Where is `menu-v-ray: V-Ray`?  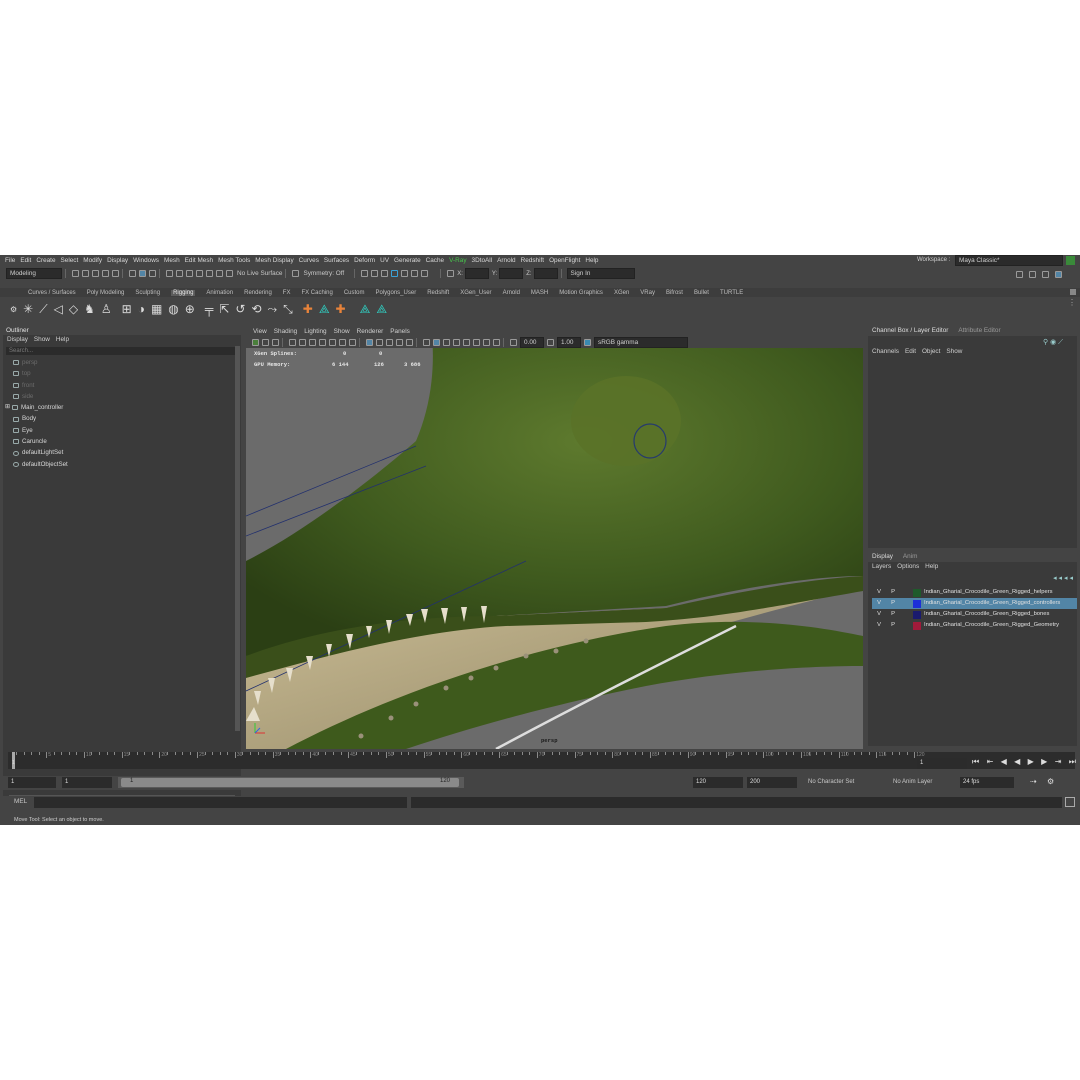
menu-v-ray: V-Ray is located at coordinates (457, 260).